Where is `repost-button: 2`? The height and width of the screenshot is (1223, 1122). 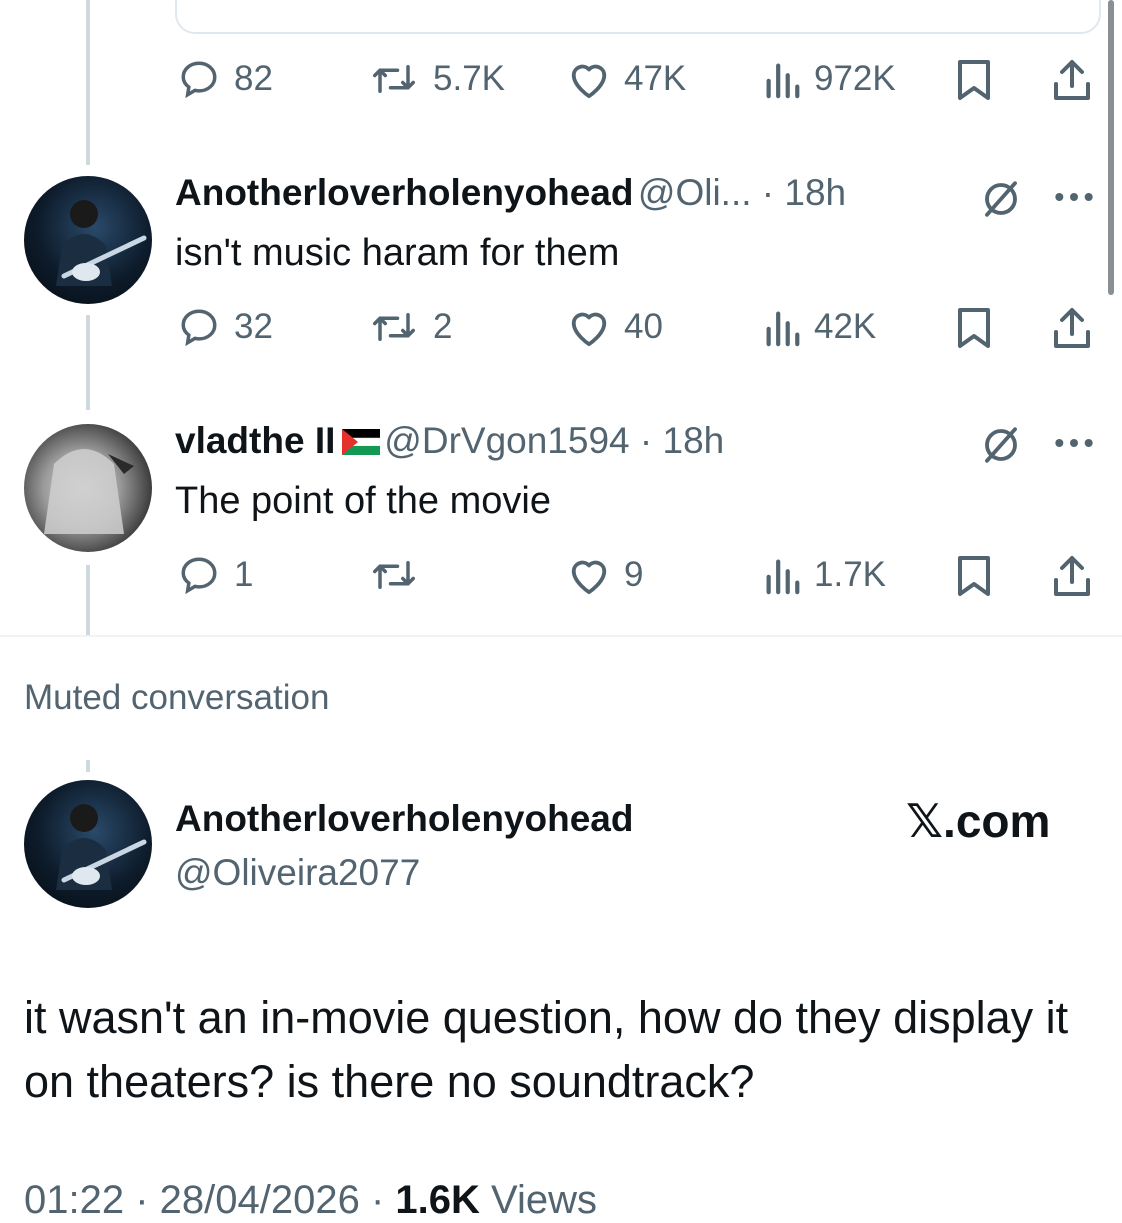 repost-button: 2 is located at coordinates (409, 327).